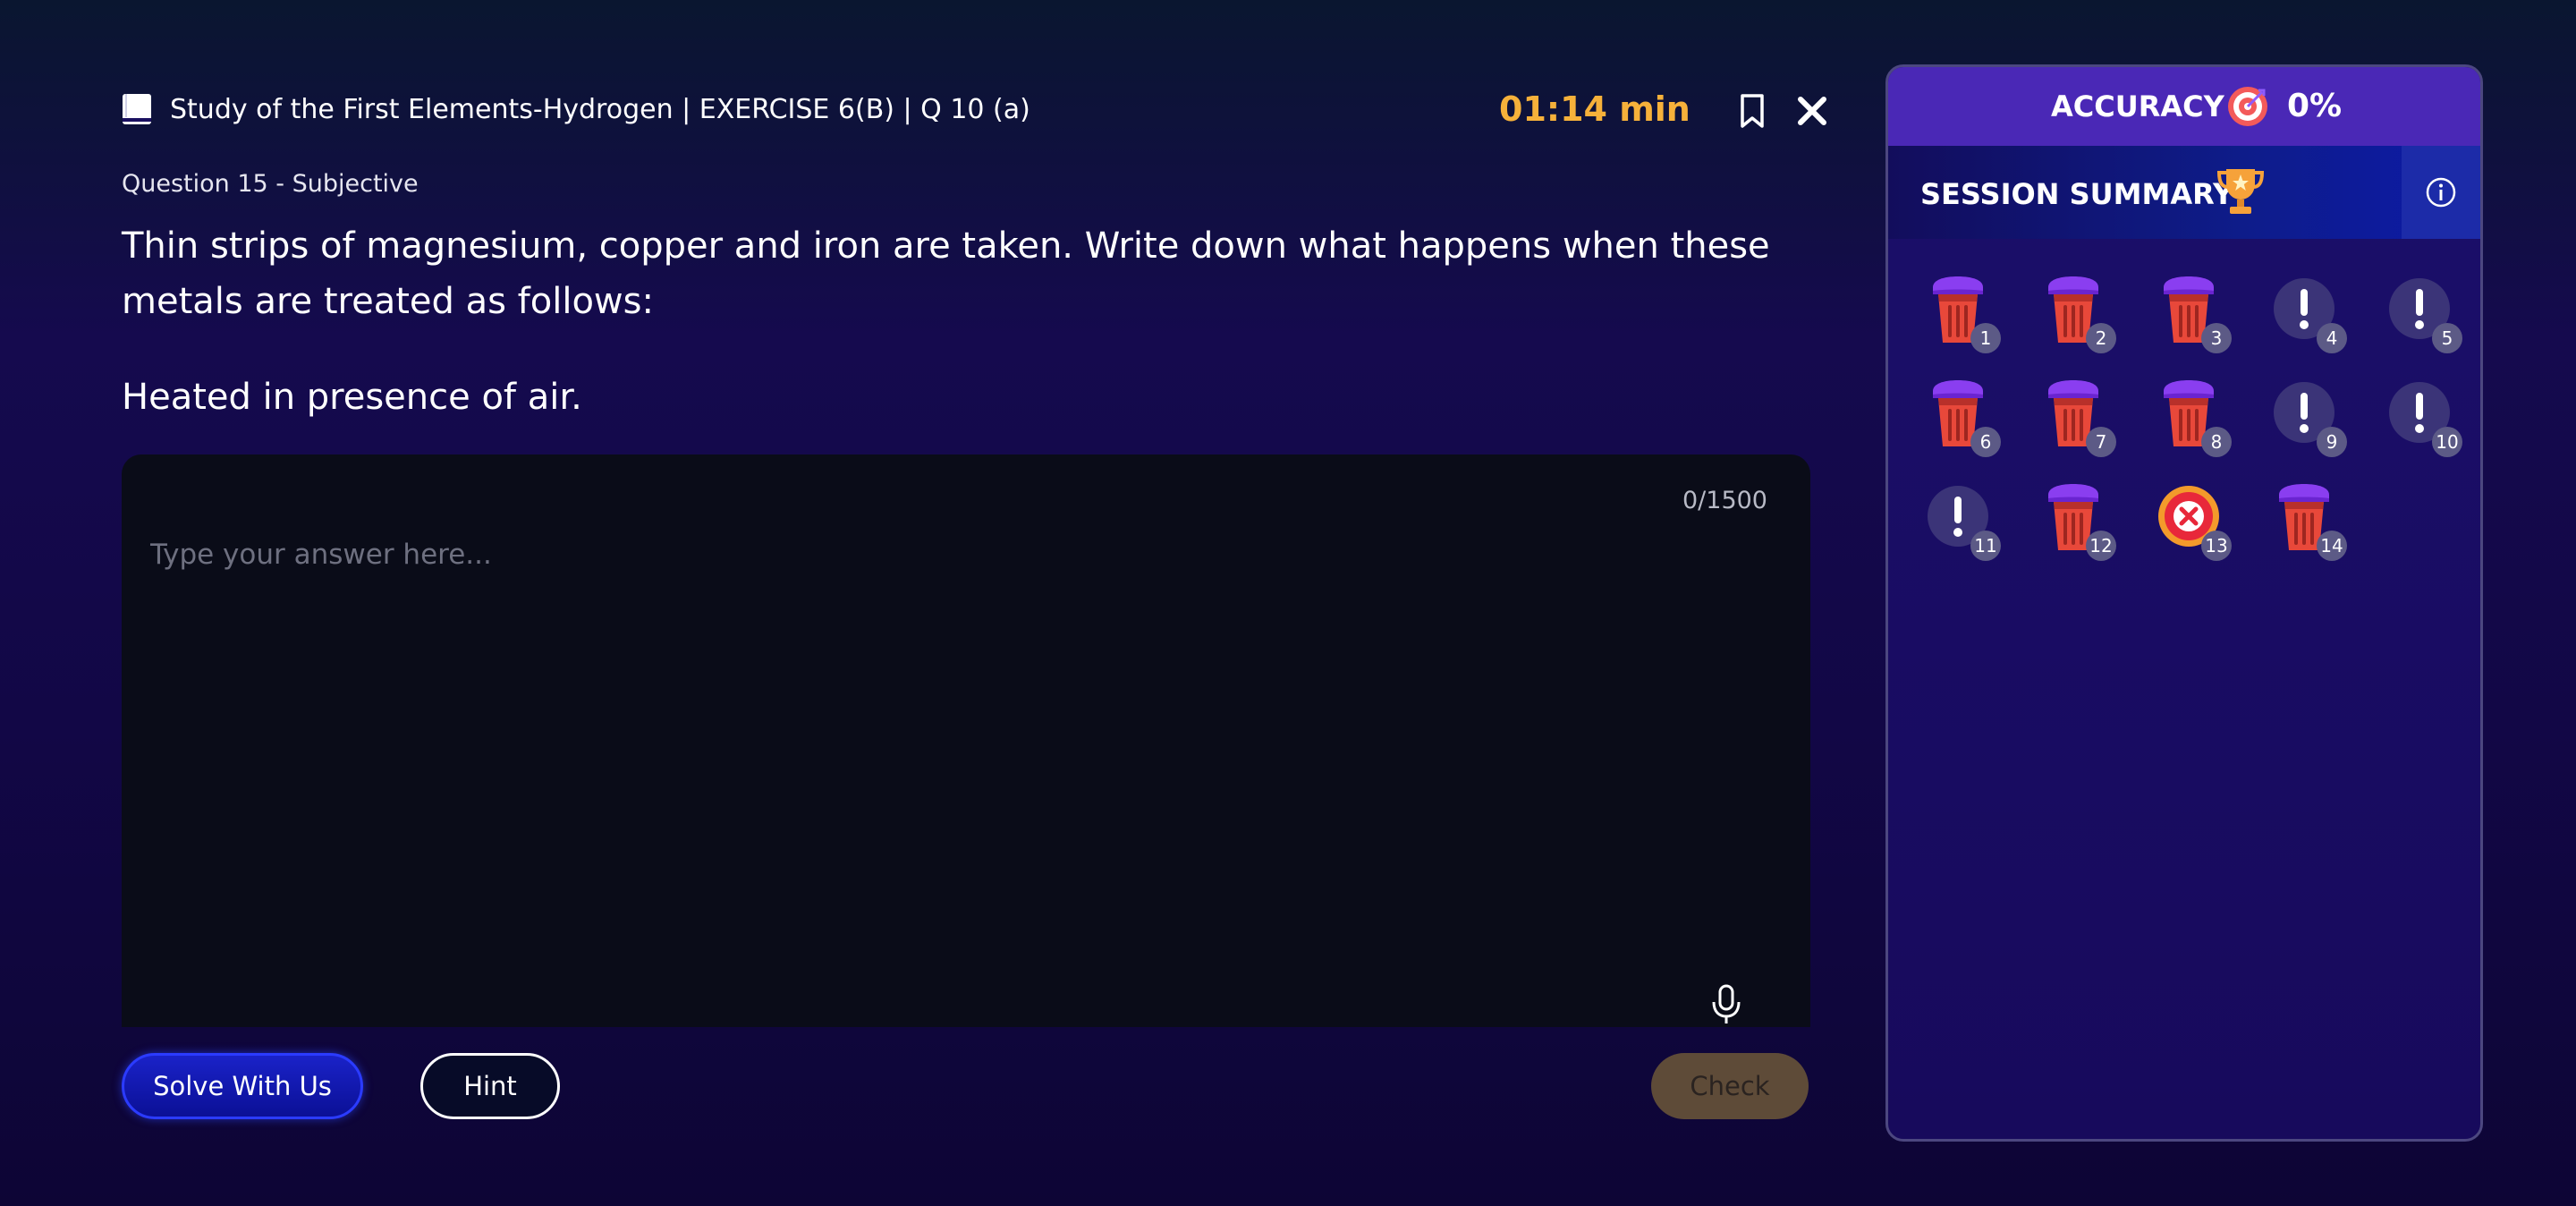 This screenshot has height=1206, width=2576. What do you see at coordinates (1963, 314) in the screenshot?
I see `question-status-item: 1` at bounding box center [1963, 314].